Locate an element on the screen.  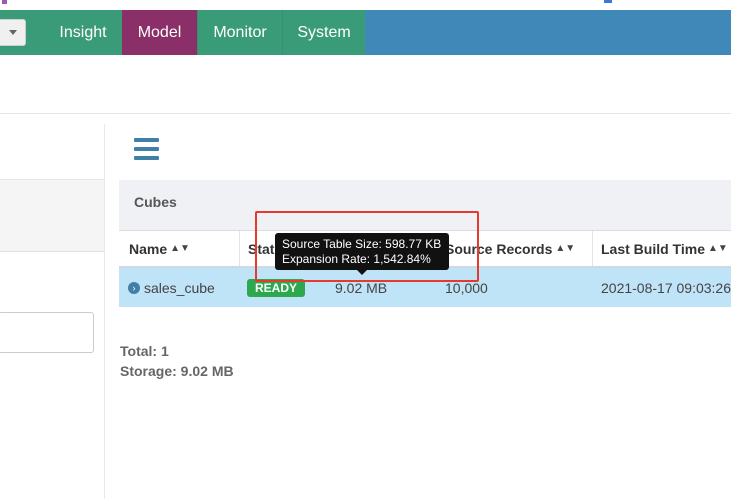
column-header-label: Last Build Time is located at coordinates (653, 248).